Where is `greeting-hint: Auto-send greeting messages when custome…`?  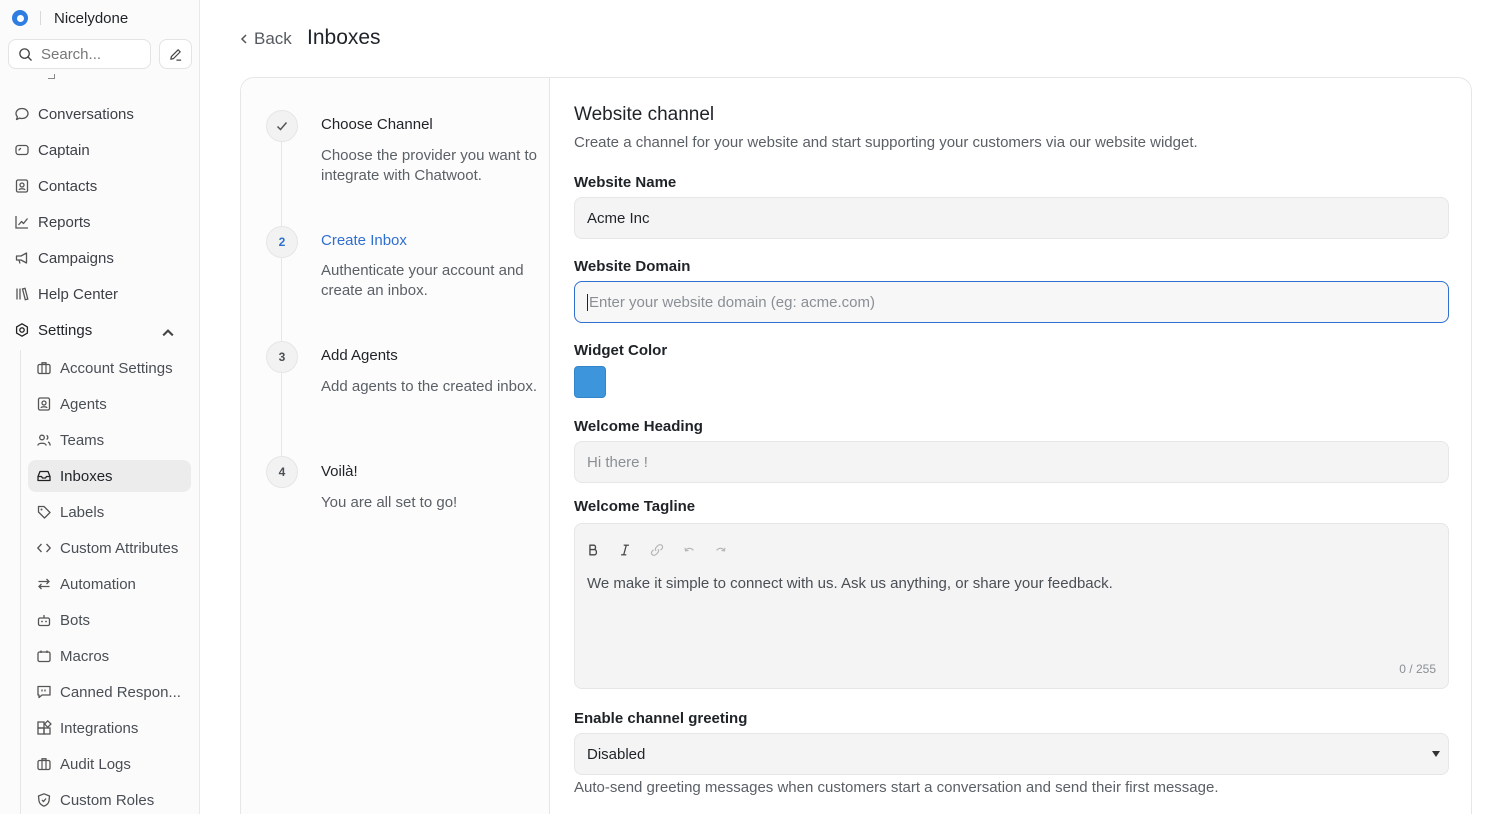
greeting-hint: Auto-send greeting messages when custome… is located at coordinates (896, 787).